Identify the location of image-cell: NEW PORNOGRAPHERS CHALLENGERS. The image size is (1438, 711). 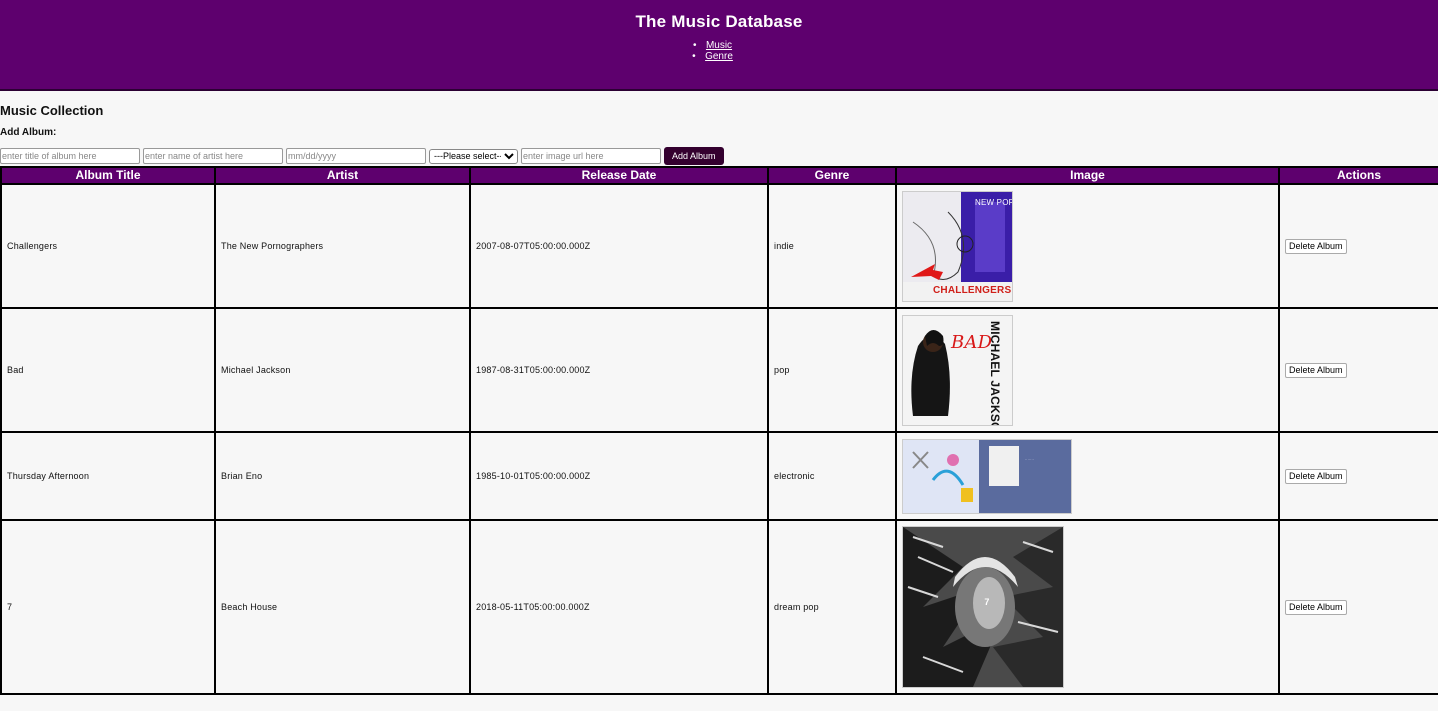
(1087, 246).